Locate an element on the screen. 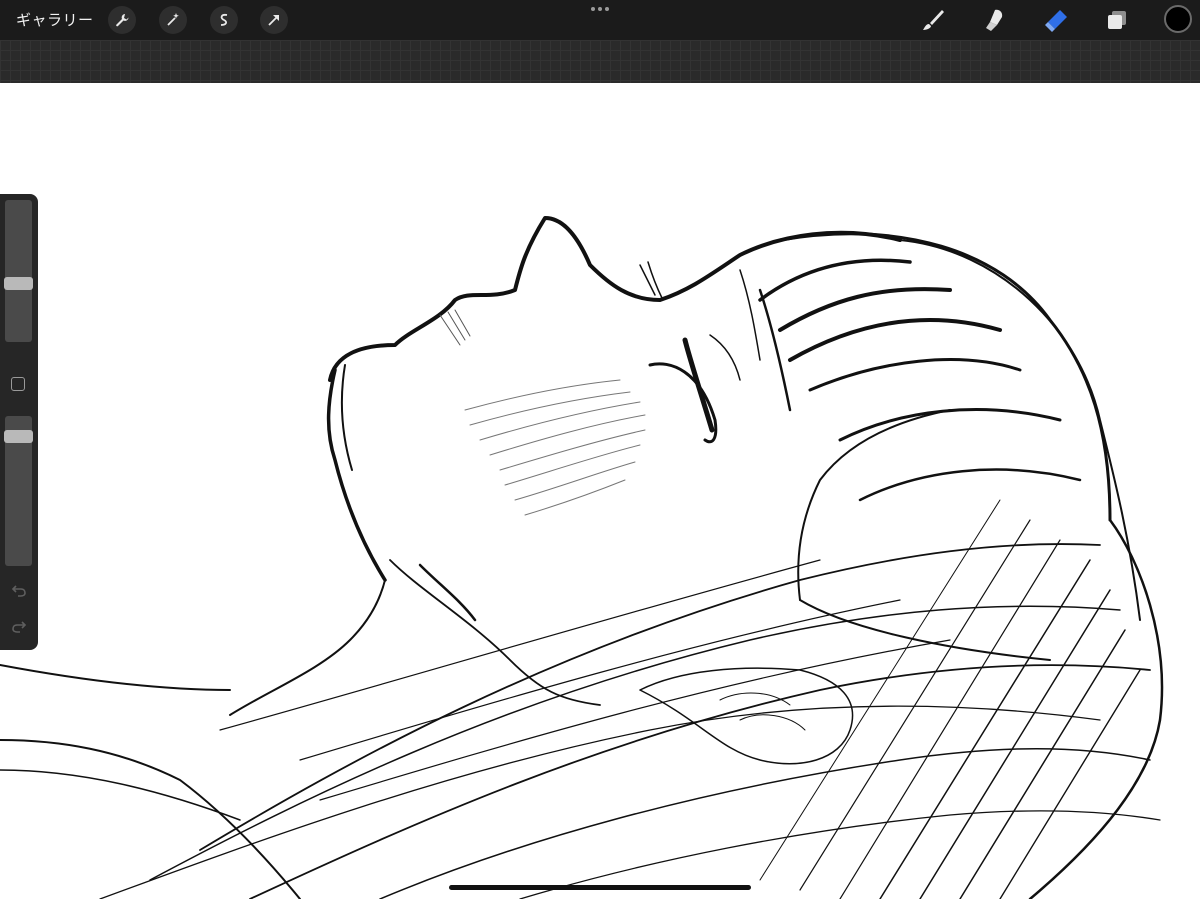 The height and width of the screenshot is (899, 1200). canvas-grid-background is located at coordinates (600, 61).